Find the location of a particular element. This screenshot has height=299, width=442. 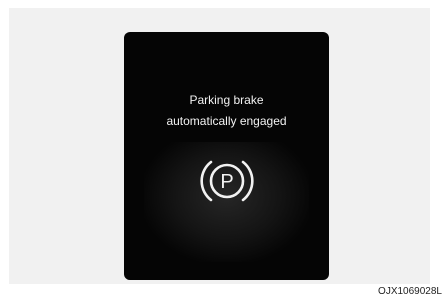

warning-message-line-2: automatically engaged is located at coordinates (226, 121).